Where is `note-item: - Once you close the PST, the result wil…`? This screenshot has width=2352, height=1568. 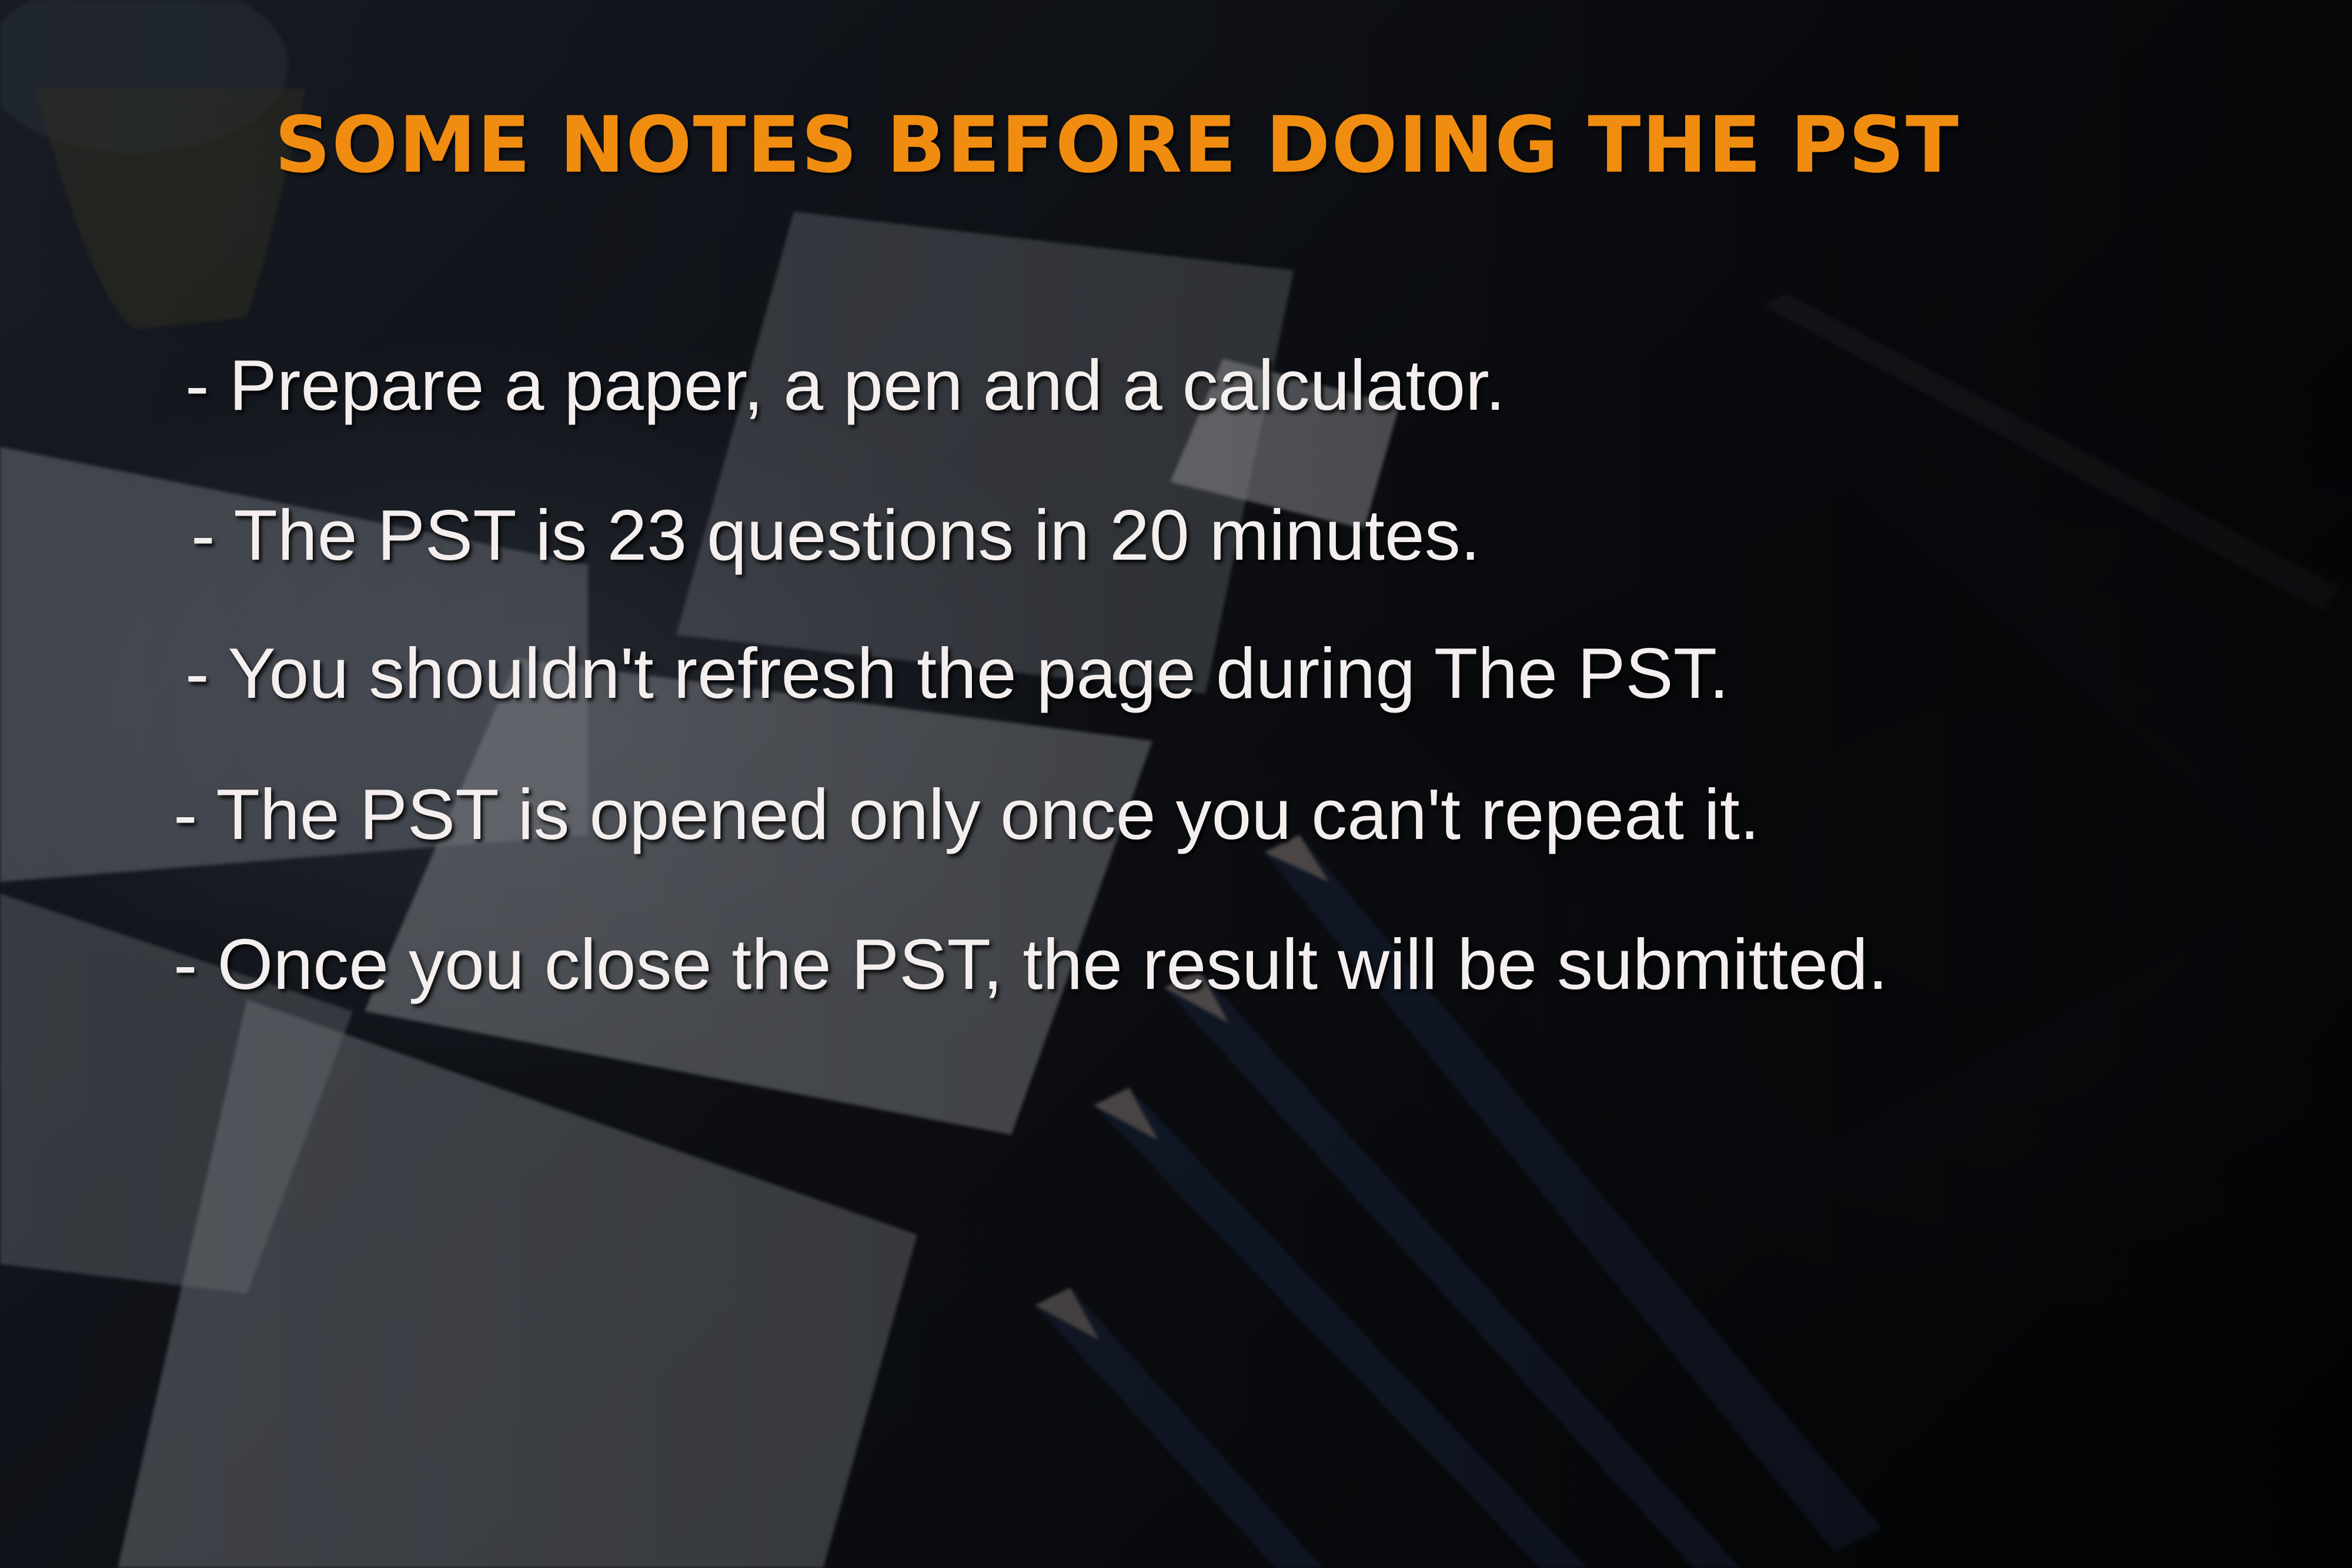 note-item: - Once you close the PST, the result wil… is located at coordinates (1030, 964).